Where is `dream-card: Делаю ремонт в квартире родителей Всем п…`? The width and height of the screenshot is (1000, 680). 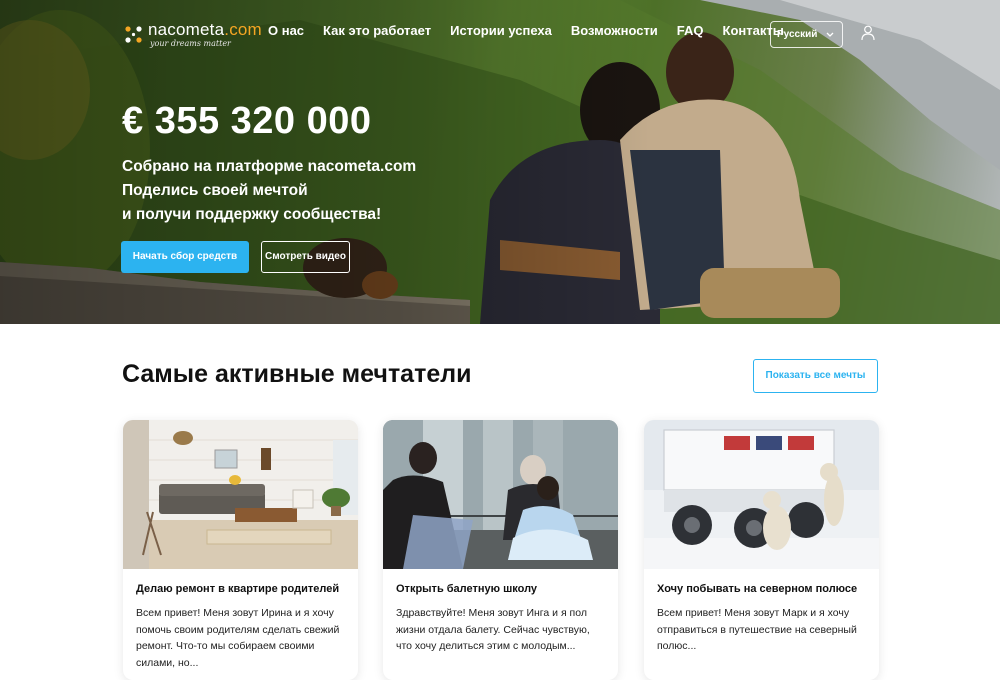 dream-card: Делаю ремонт в квартире родителей Всем п… is located at coordinates (240, 550).